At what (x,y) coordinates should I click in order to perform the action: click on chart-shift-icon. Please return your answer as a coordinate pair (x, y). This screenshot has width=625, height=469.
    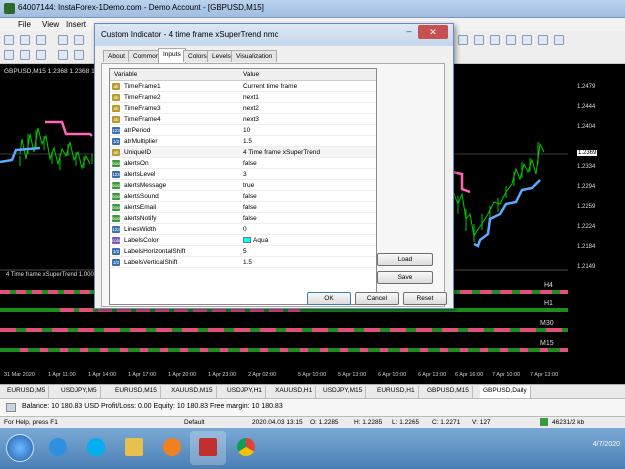
    Looking at the image, I should click on (511, 40).